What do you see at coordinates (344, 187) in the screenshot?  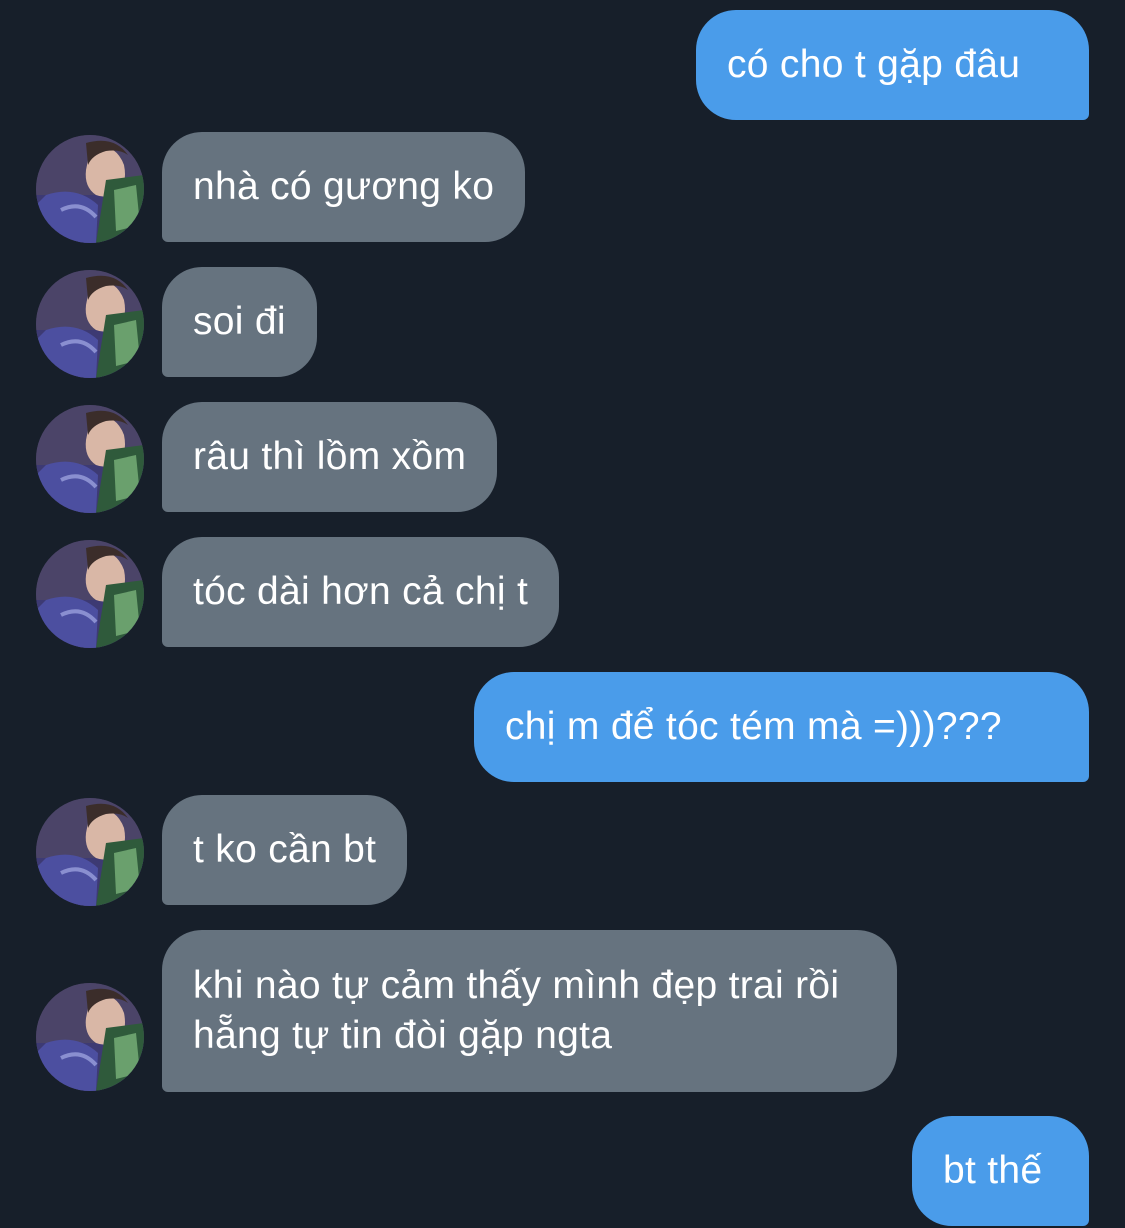 I see `incoming-message: nhà có gương ko` at bounding box center [344, 187].